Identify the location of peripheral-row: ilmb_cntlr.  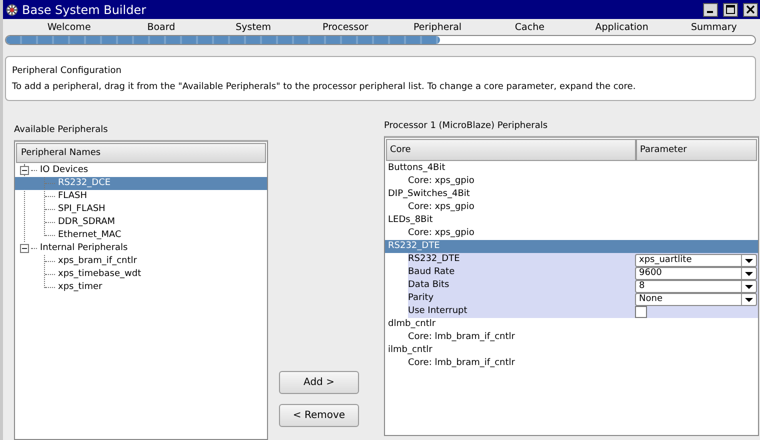
(571, 350).